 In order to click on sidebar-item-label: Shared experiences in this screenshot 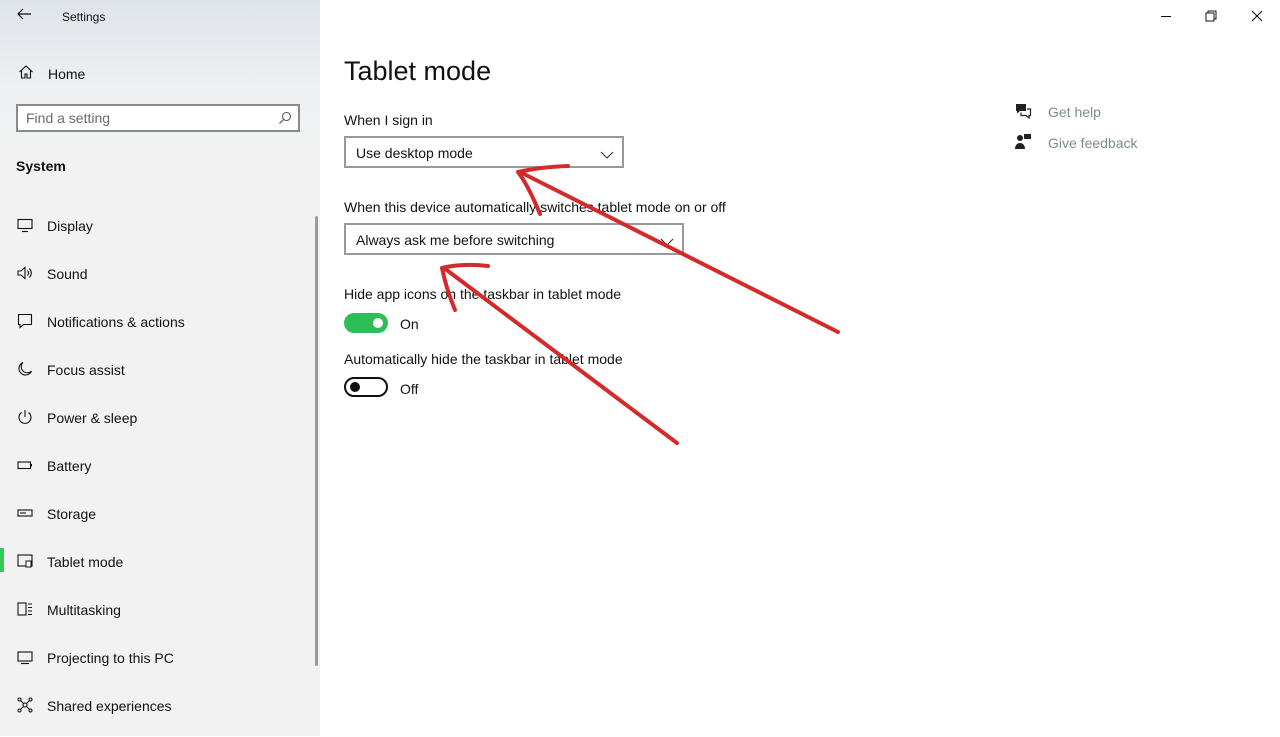, I will do `click(109, 706)`.